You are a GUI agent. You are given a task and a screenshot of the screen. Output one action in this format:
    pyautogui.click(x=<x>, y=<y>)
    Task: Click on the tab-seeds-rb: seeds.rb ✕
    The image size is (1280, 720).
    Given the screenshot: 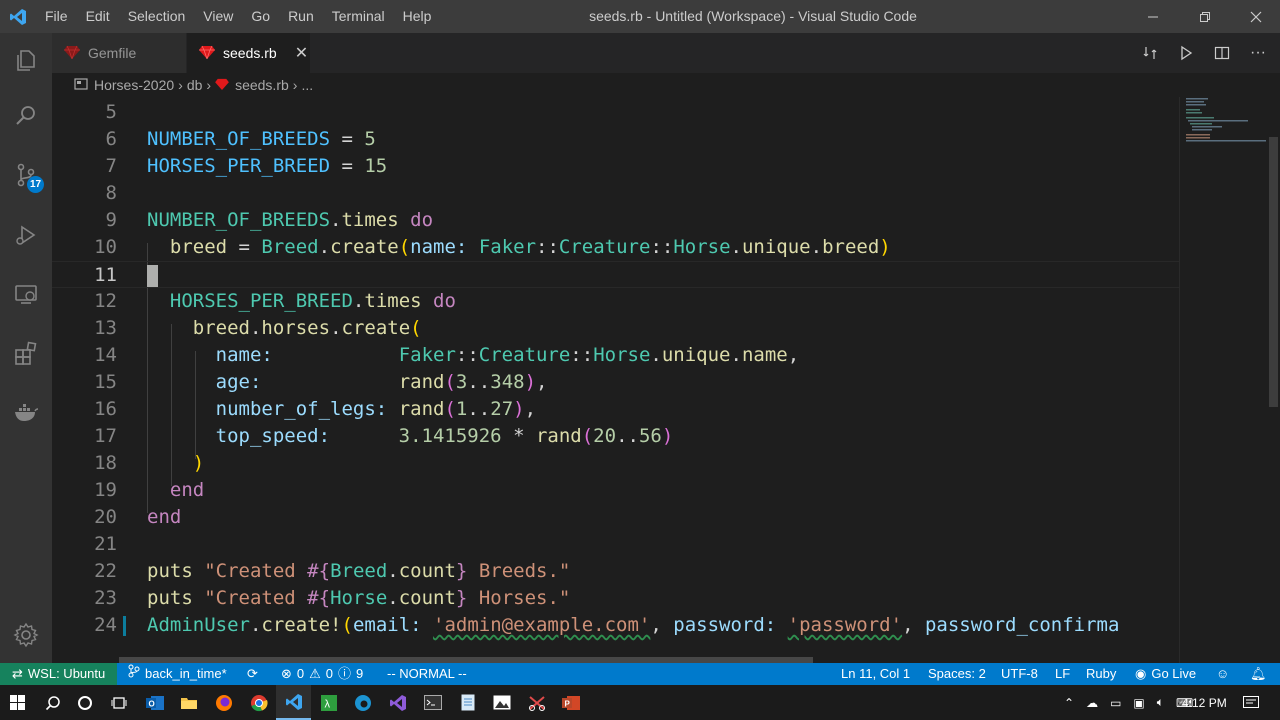 What is the action you would take?
    pyautogui.click(x=249, y=53)
    